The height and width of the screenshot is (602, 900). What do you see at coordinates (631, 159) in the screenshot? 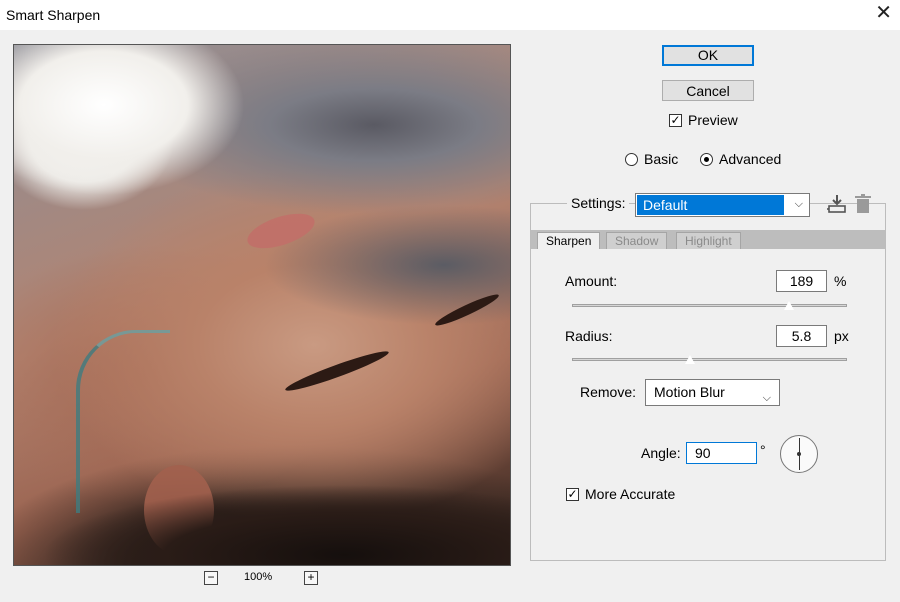
I see `basic-radio` at bounding box center [631, 159].